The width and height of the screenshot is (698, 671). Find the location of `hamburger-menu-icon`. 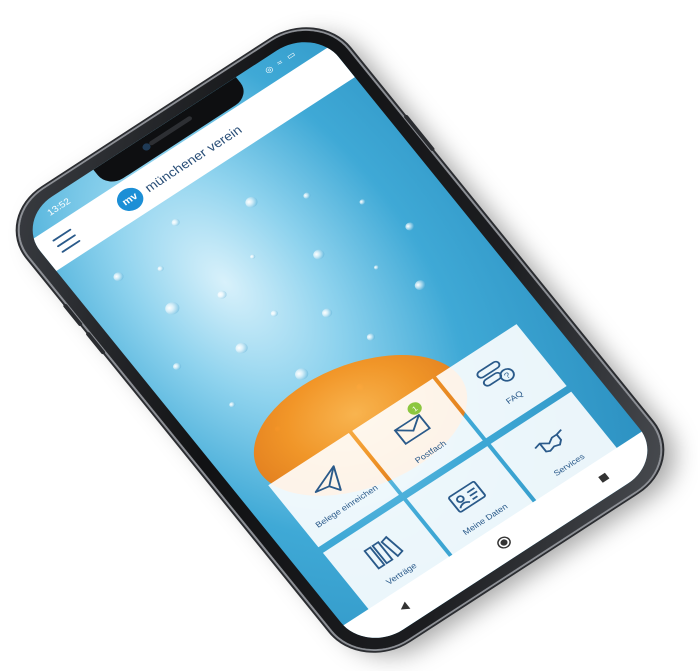

hamburger-menu-icon is located at coordinates (66, 241).